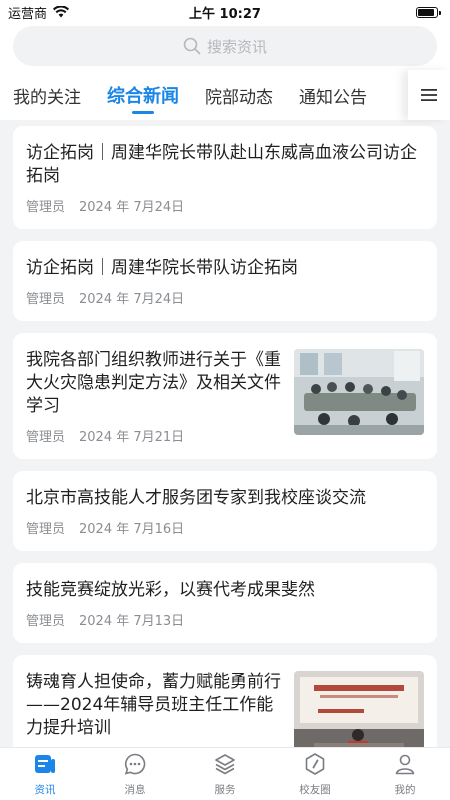  Describe the element at coordinates (236, 46) in the screenshot. I see `search-placeholder: 搜索资讯` at that location.